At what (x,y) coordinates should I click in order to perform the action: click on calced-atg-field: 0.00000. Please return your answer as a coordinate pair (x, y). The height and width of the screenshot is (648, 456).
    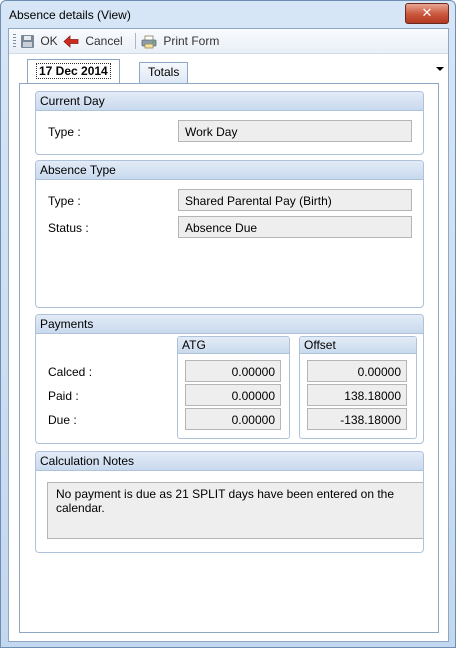
    Looking at the image, I should click on (233, 371).